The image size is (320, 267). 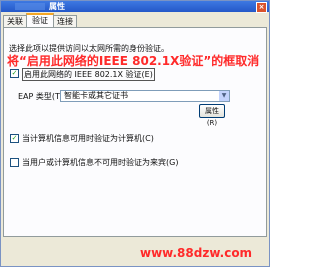 I want to click on enable-8021x-checkbox: ✓, so click(x=14, y=73).